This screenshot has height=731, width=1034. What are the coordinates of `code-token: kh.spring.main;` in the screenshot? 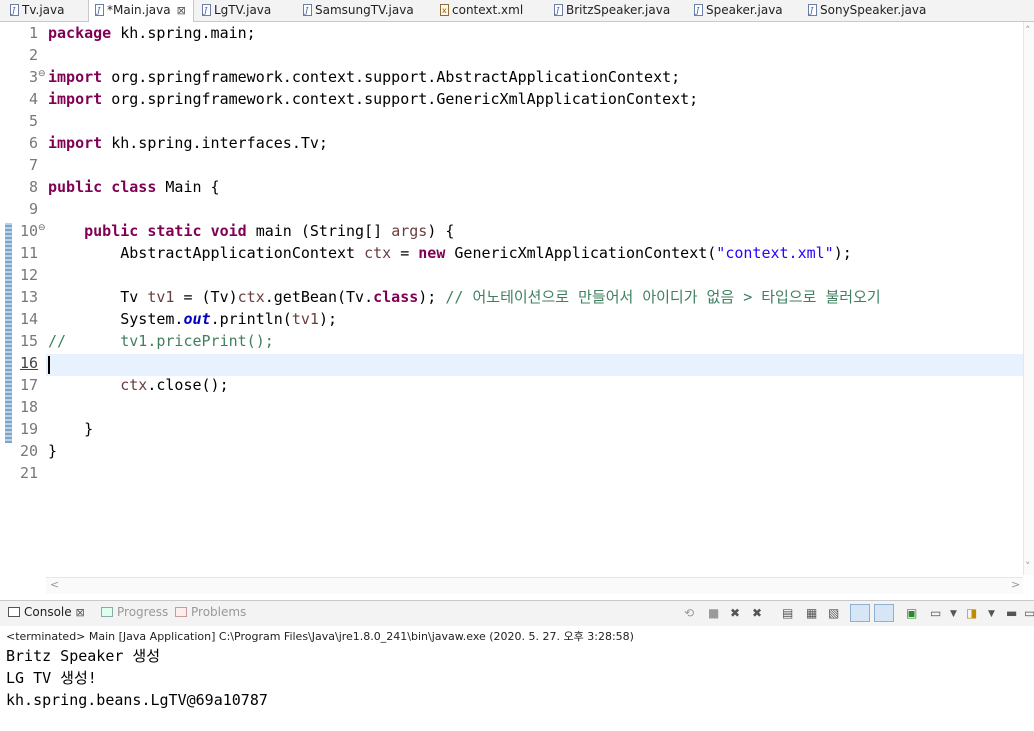 It's located at (183, 33).